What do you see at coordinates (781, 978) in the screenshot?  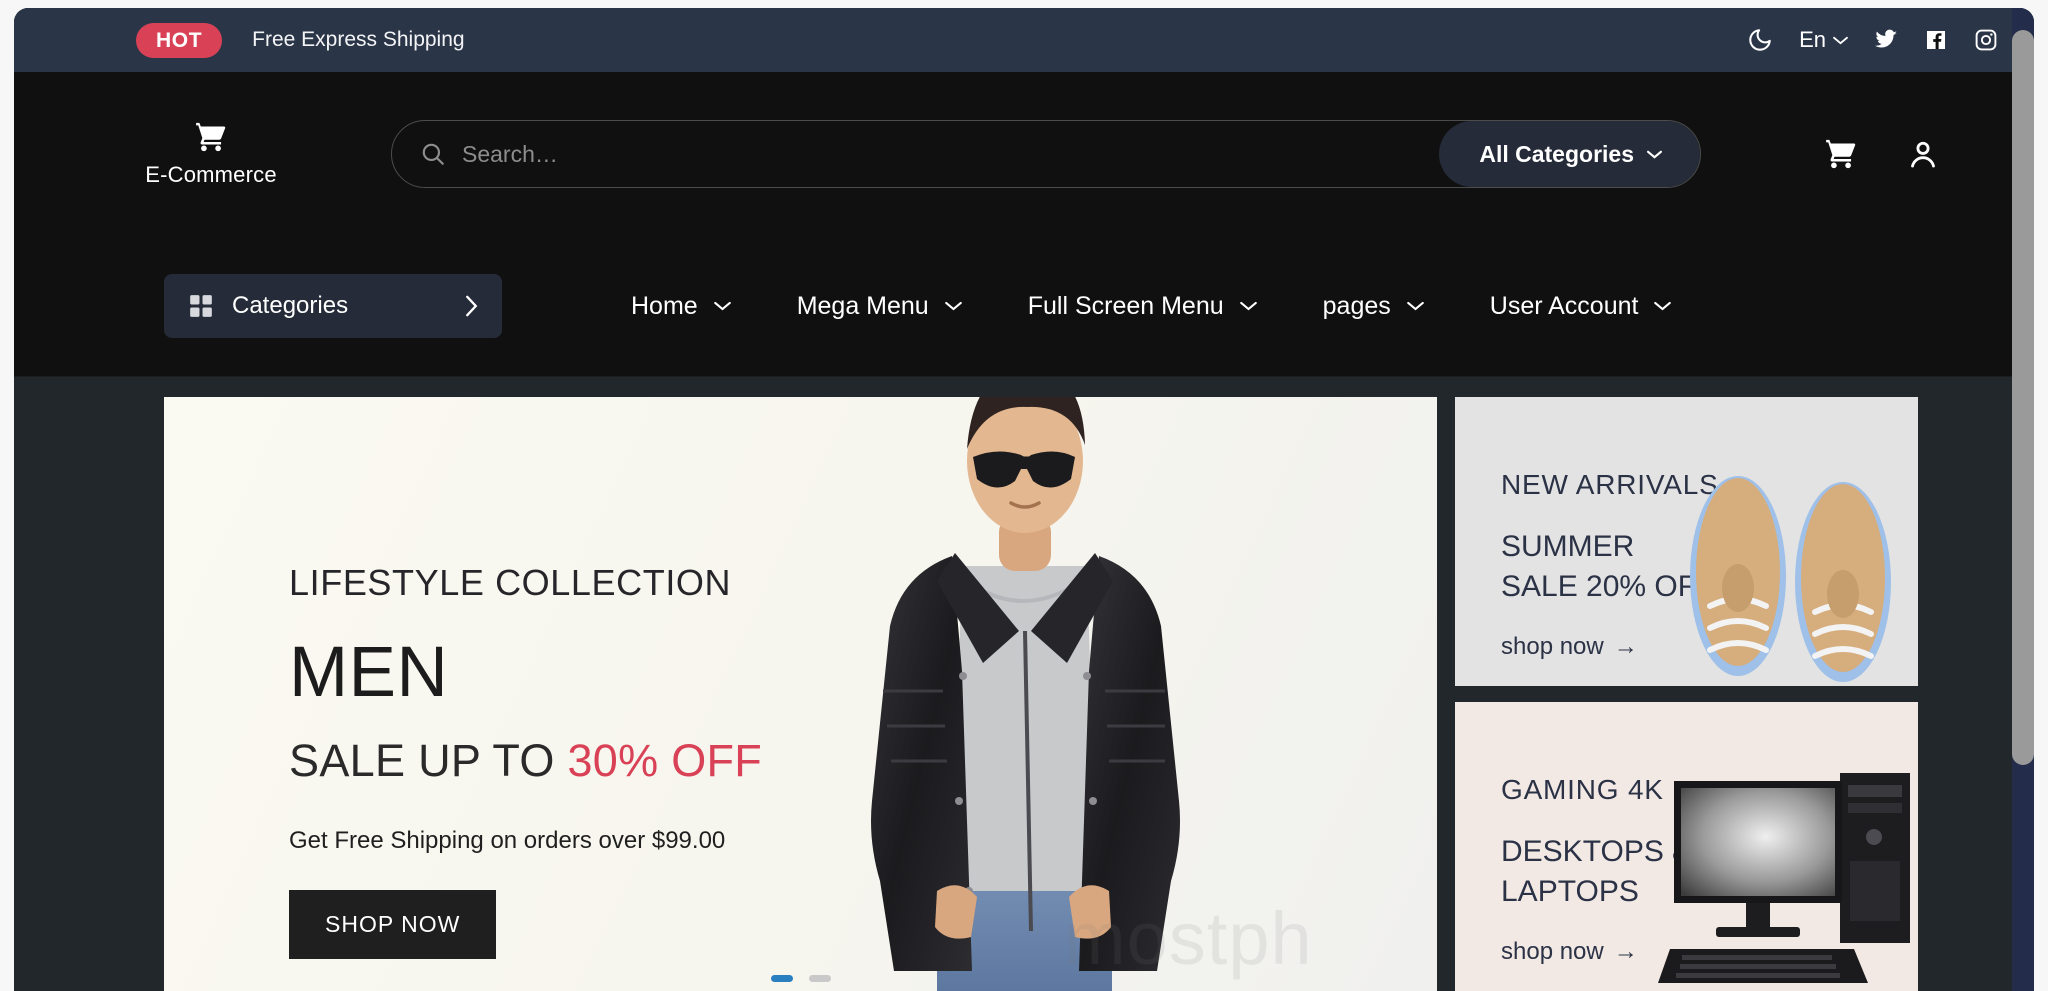 I see `carousel-dot-active` at bounding box center [781, 978].